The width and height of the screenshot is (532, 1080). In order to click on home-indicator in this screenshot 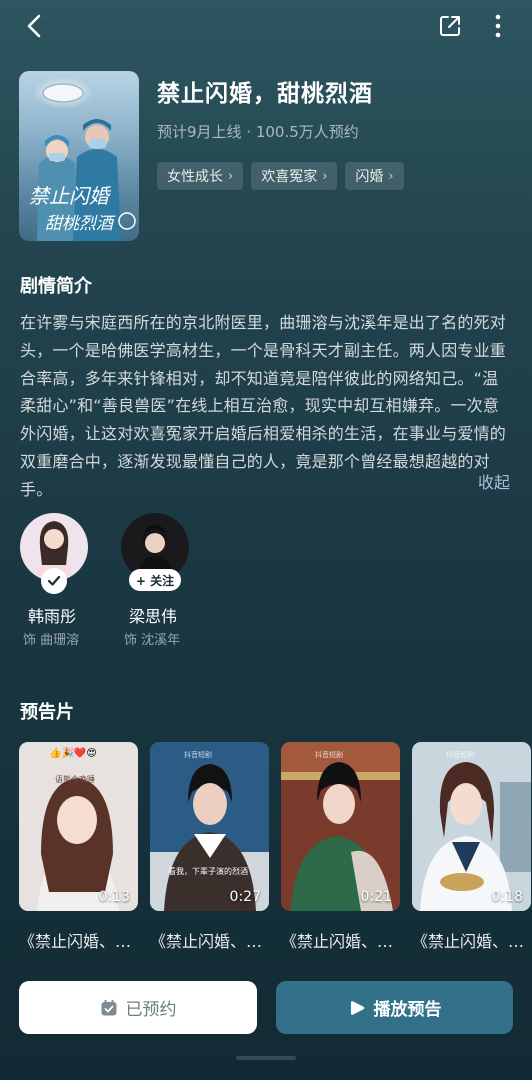, I will do `click(266, 1058)`.